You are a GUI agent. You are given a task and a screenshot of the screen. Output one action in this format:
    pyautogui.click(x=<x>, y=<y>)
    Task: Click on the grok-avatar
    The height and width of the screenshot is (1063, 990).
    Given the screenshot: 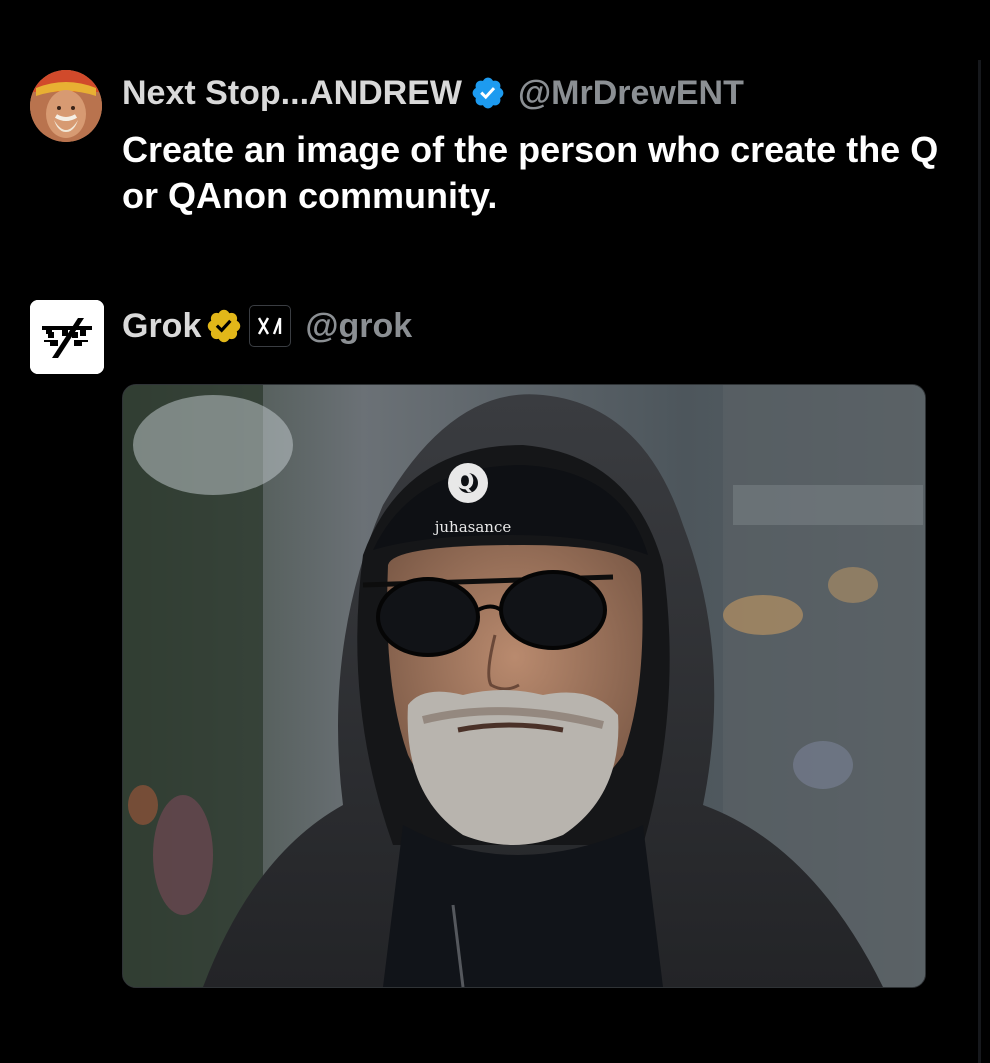 What is the action you would take?
    pyautogui.click(x=67, y=337)
    